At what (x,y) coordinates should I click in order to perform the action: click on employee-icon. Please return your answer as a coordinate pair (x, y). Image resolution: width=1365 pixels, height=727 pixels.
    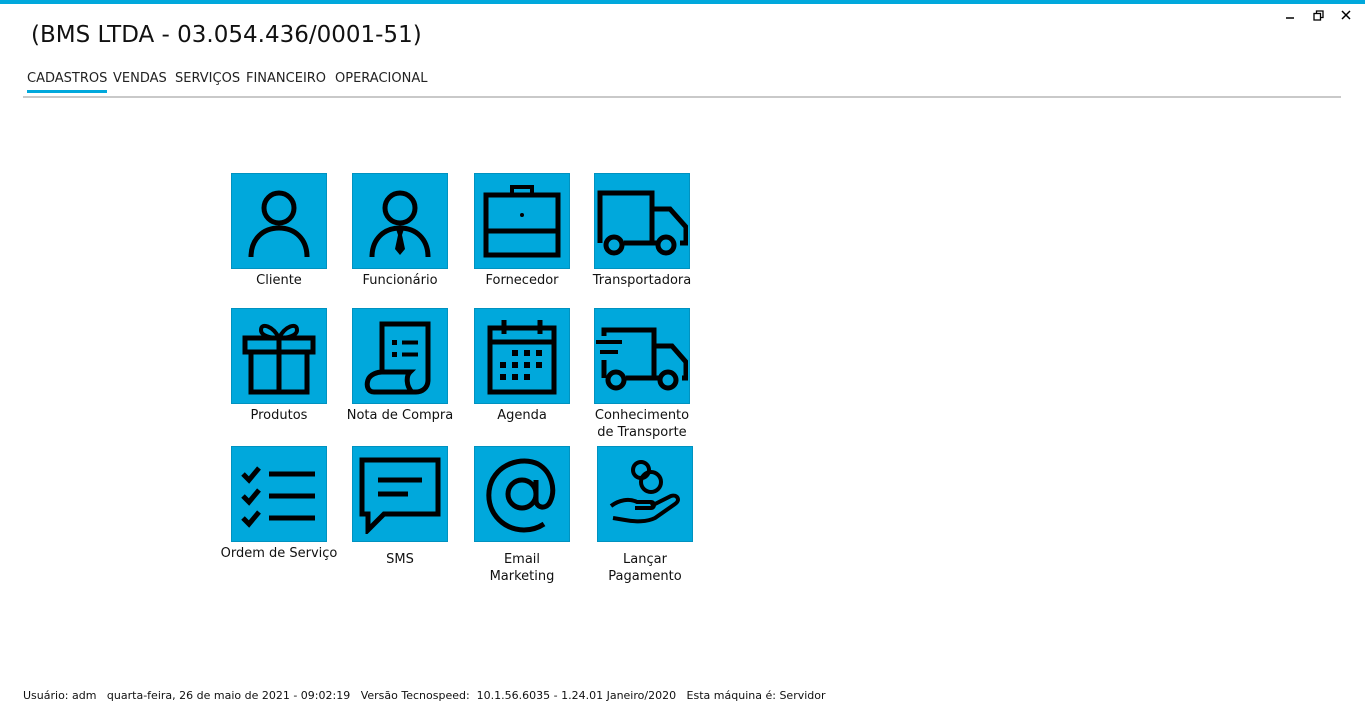
    Looking at the image, I should click on (400, 224).